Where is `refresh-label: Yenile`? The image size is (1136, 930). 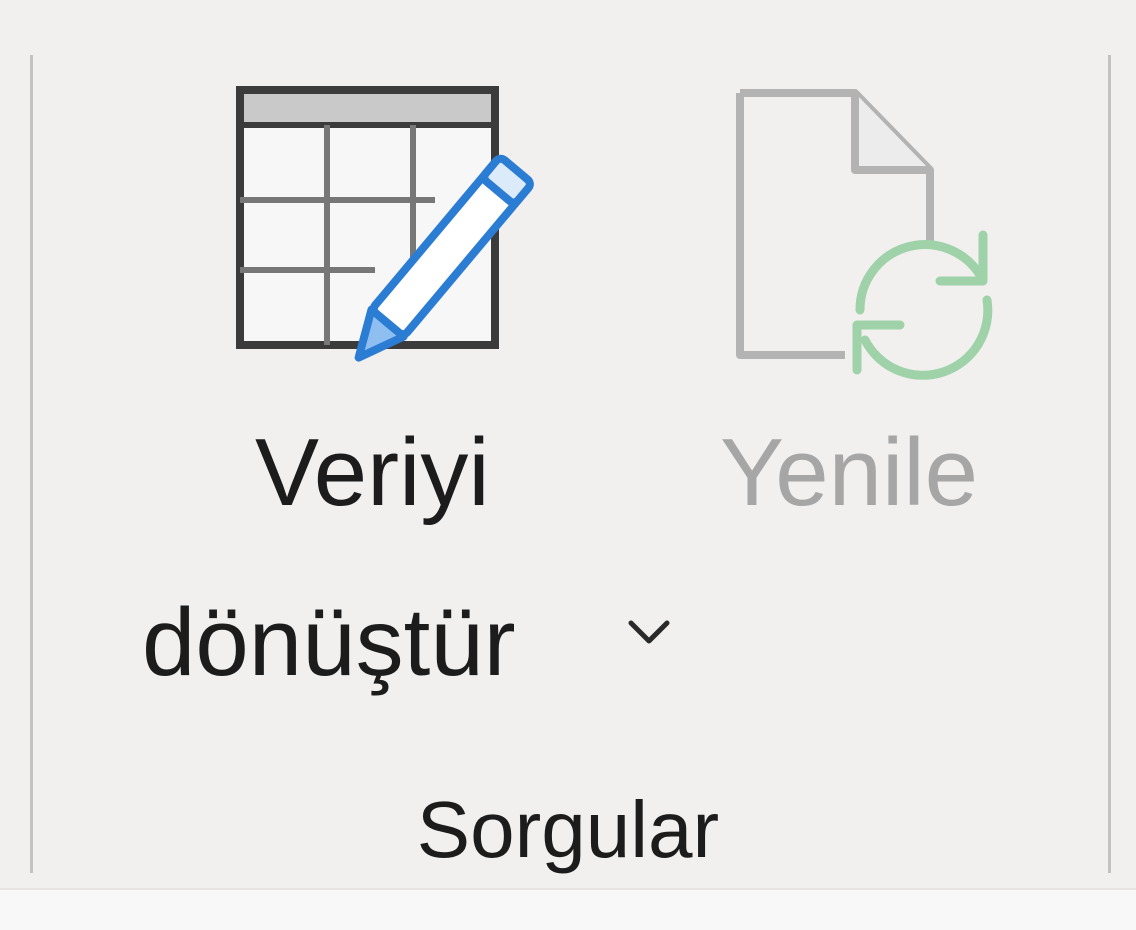
refresh-label: Yenile is located at coordinates (849, 472).